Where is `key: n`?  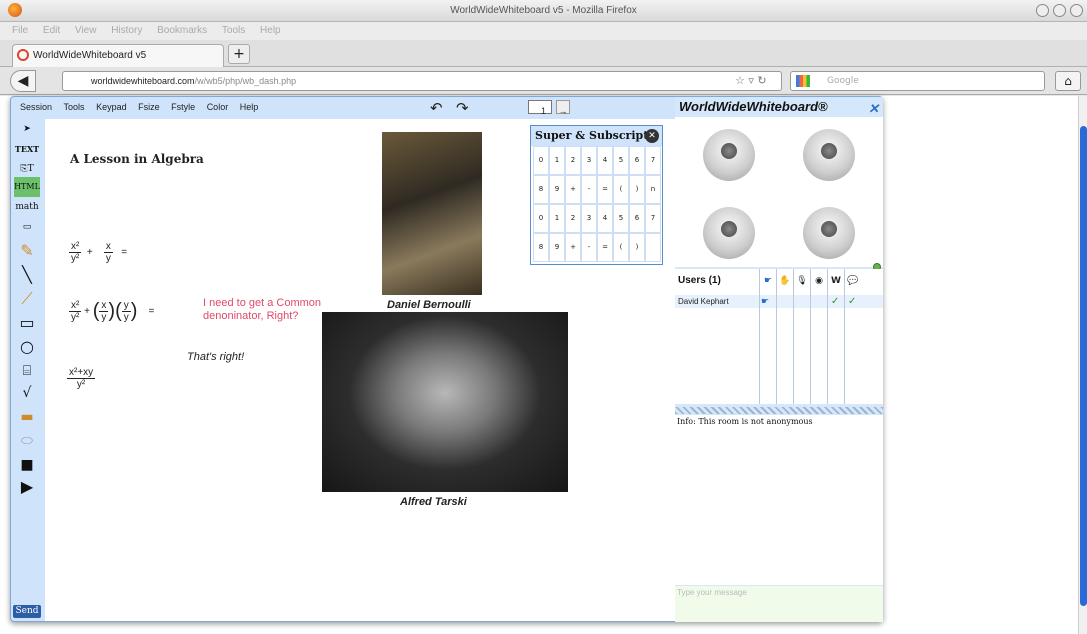
key: n is located at coordinates (653, 189).